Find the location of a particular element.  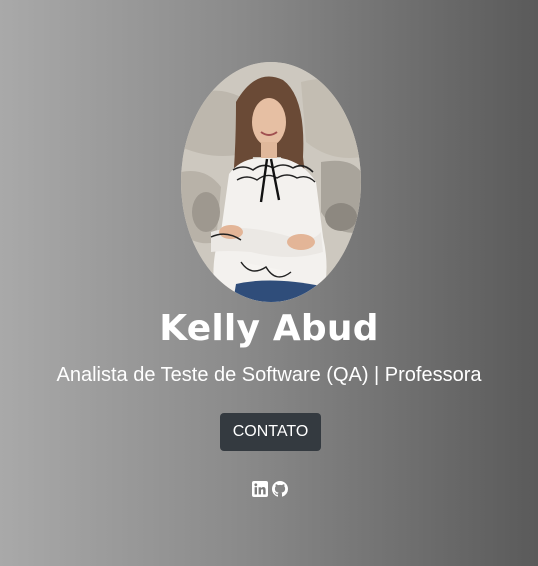

github-icon is located at coordinates (280, 488).